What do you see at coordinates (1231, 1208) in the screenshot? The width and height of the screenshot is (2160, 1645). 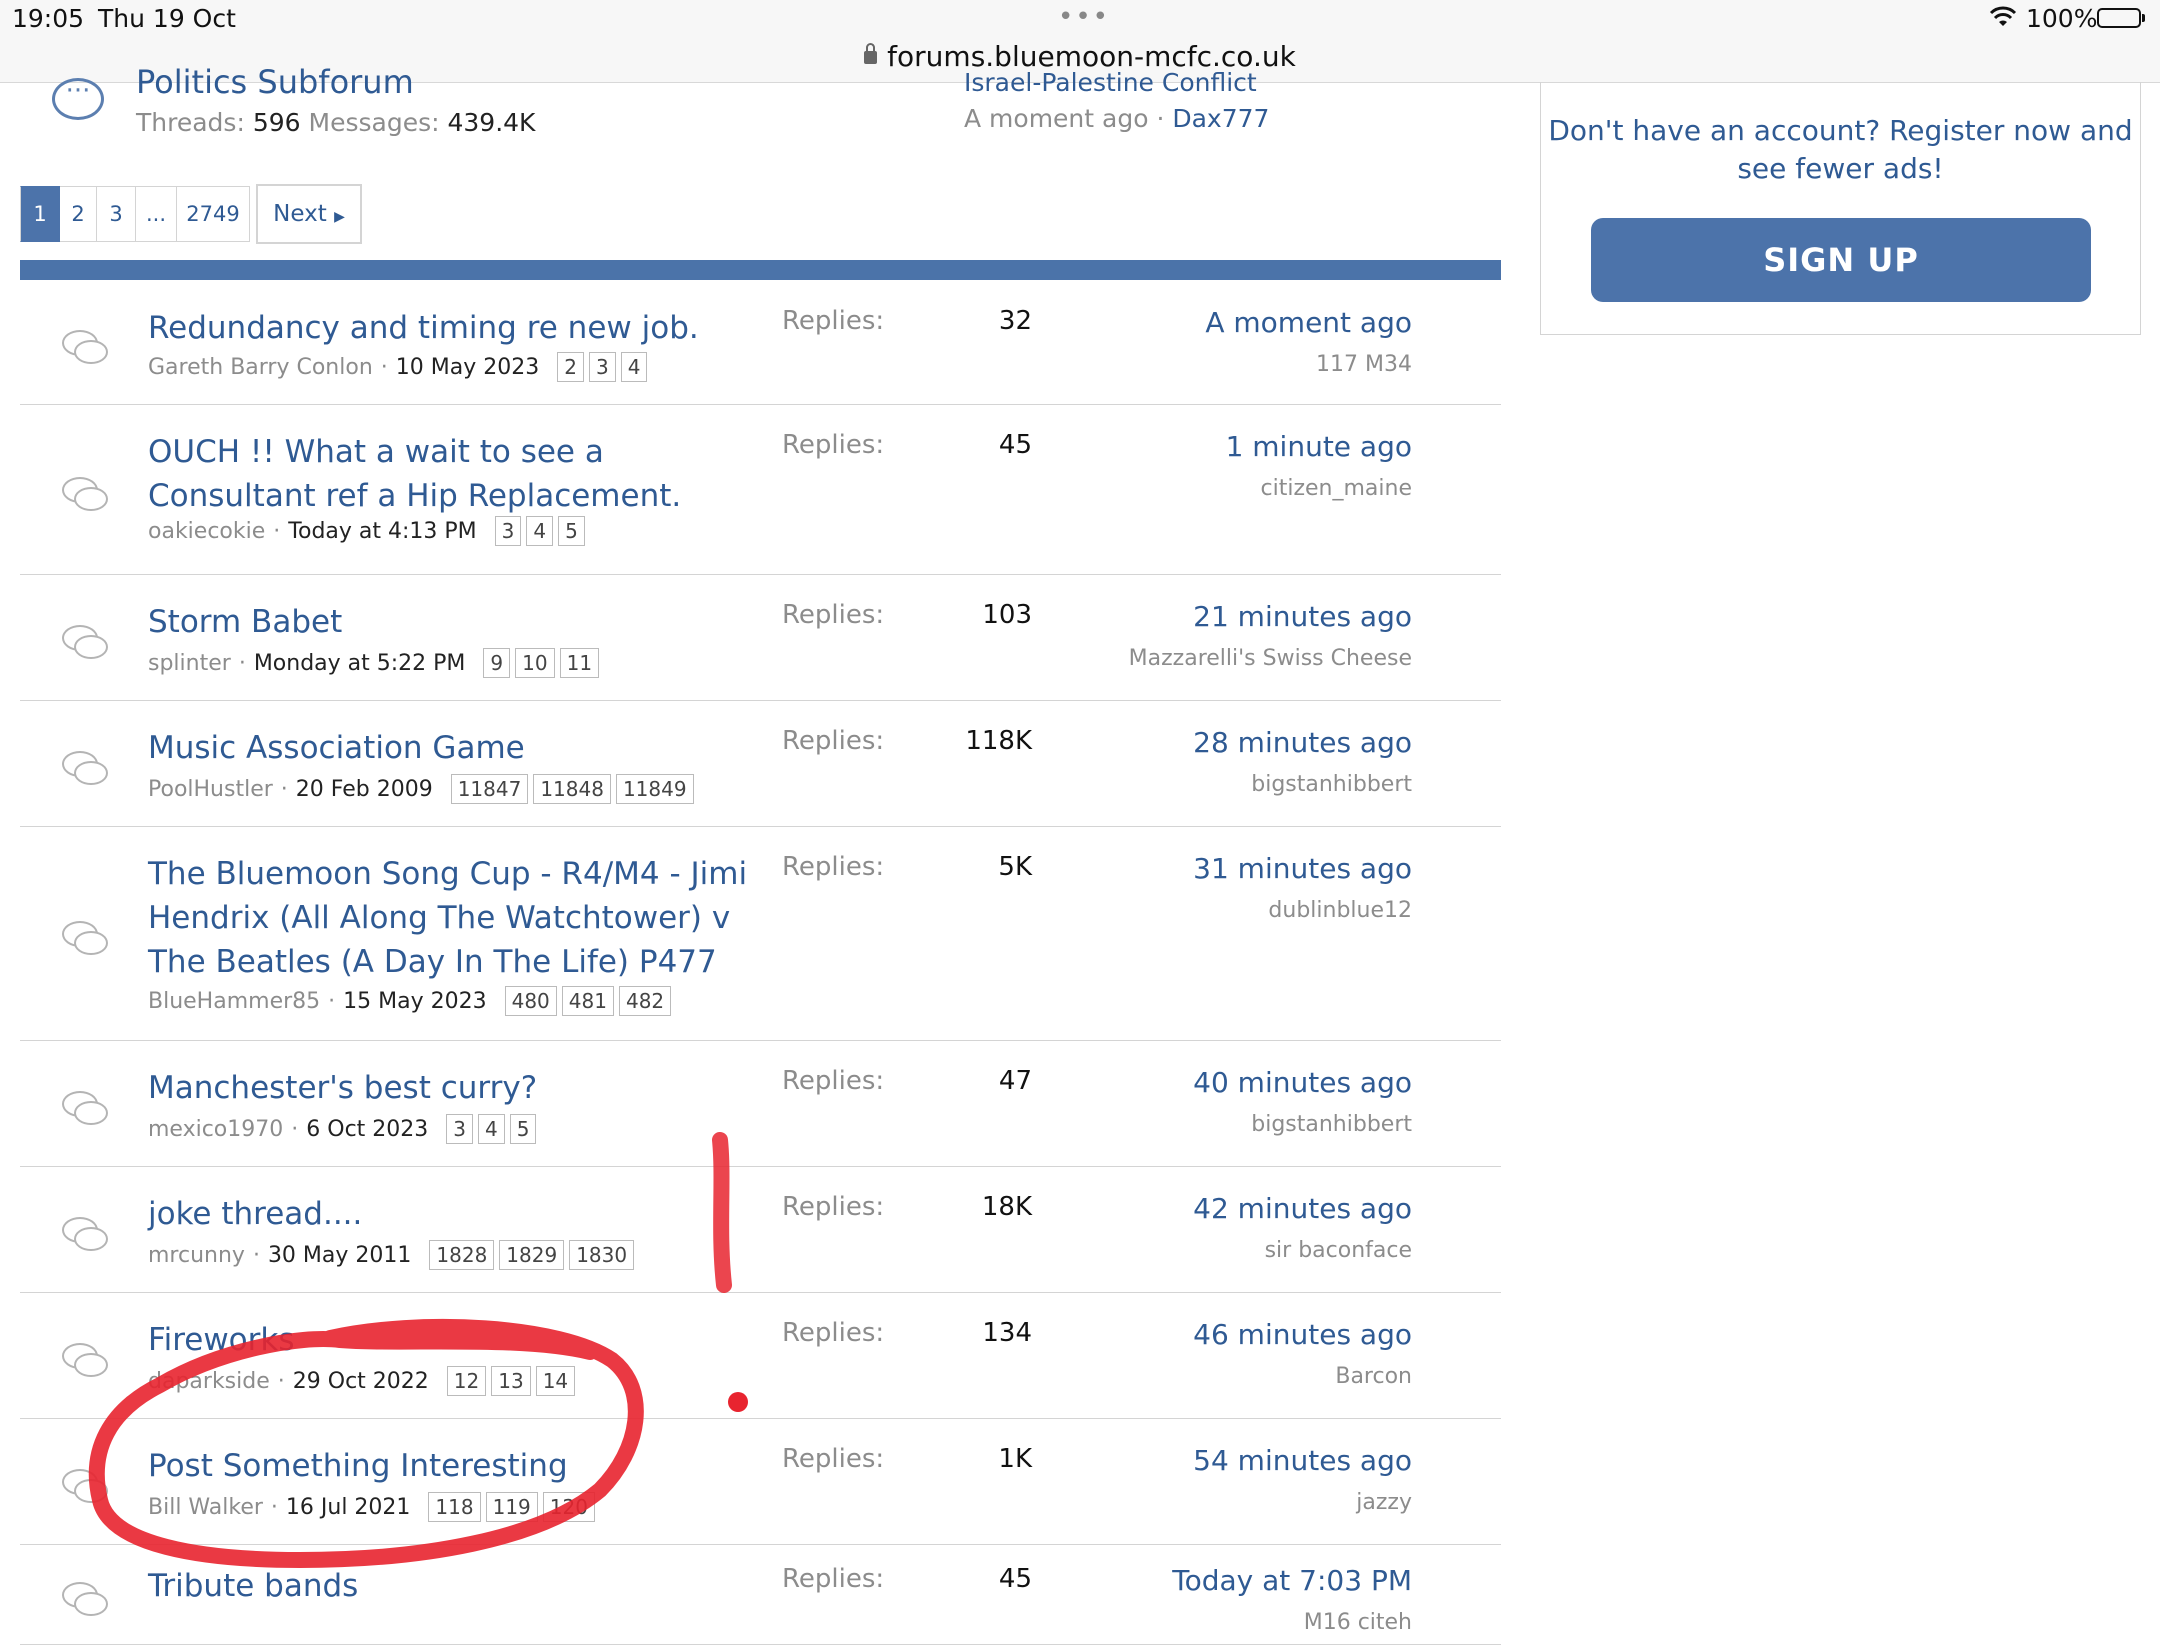 I see `last-post-time: 42 minutes ago` at bounding box center [1231, 1208].